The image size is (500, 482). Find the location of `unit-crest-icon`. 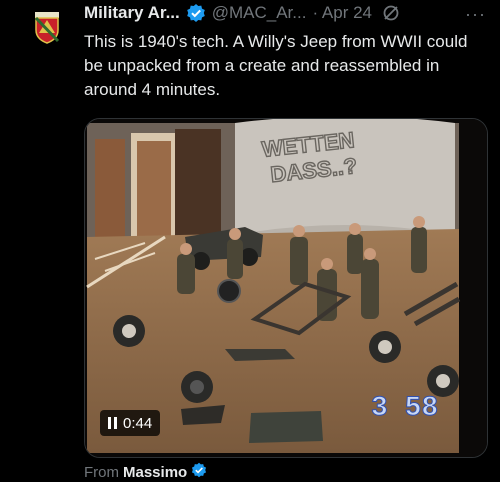

unit-crest-icon is located at coordinates (47, 26).